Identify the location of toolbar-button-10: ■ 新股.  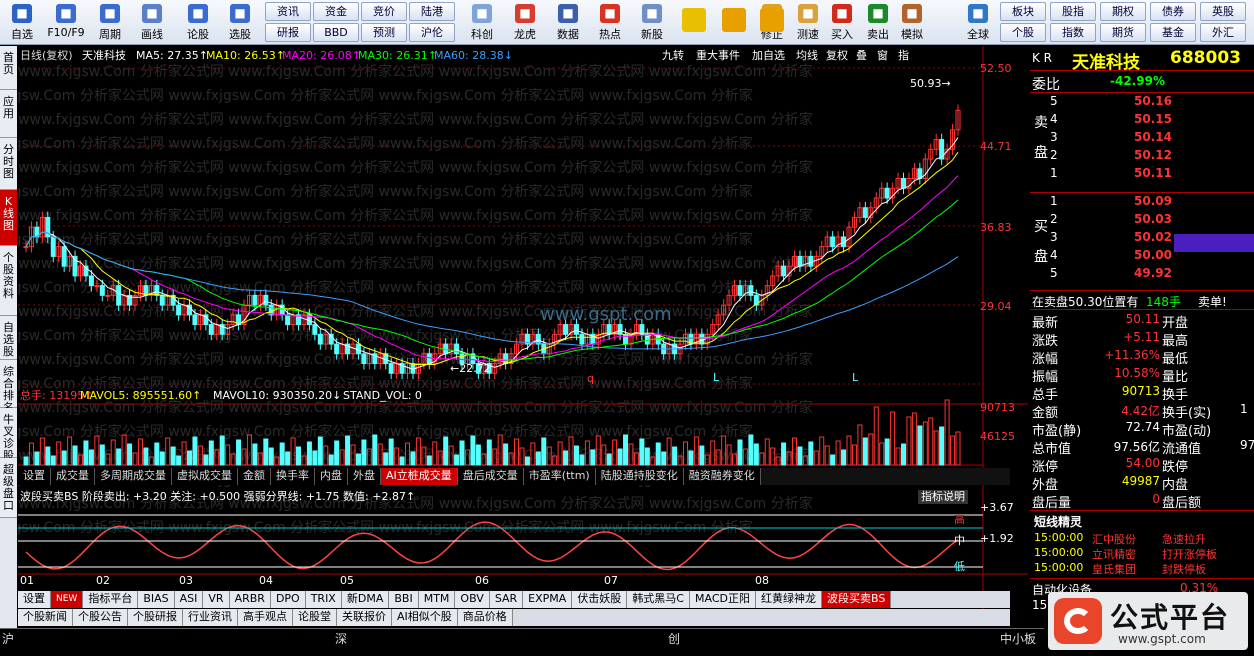
(652, 22).